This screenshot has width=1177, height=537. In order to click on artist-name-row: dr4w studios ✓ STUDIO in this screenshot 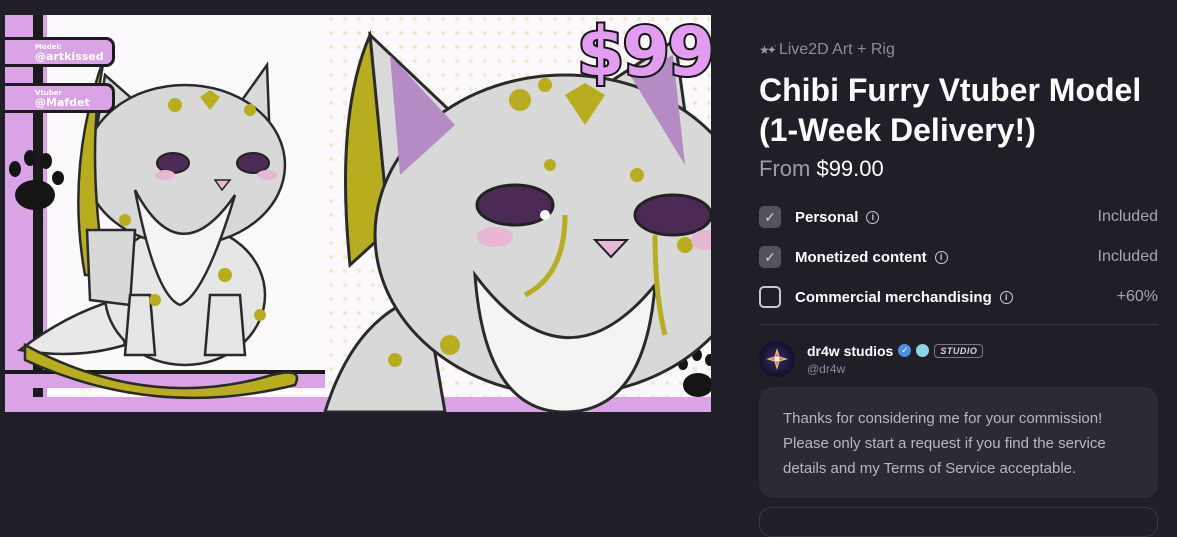, I will do `click(895, 351)`.